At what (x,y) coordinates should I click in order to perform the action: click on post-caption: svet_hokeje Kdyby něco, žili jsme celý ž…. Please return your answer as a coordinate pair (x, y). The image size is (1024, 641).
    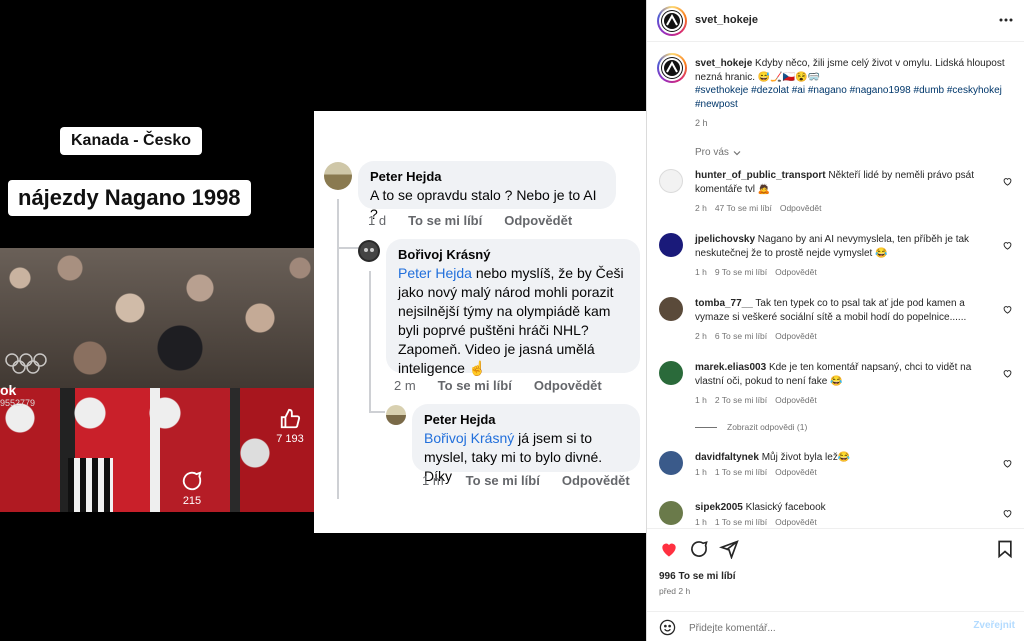
    Looking at the image, I should click on (853, 84).